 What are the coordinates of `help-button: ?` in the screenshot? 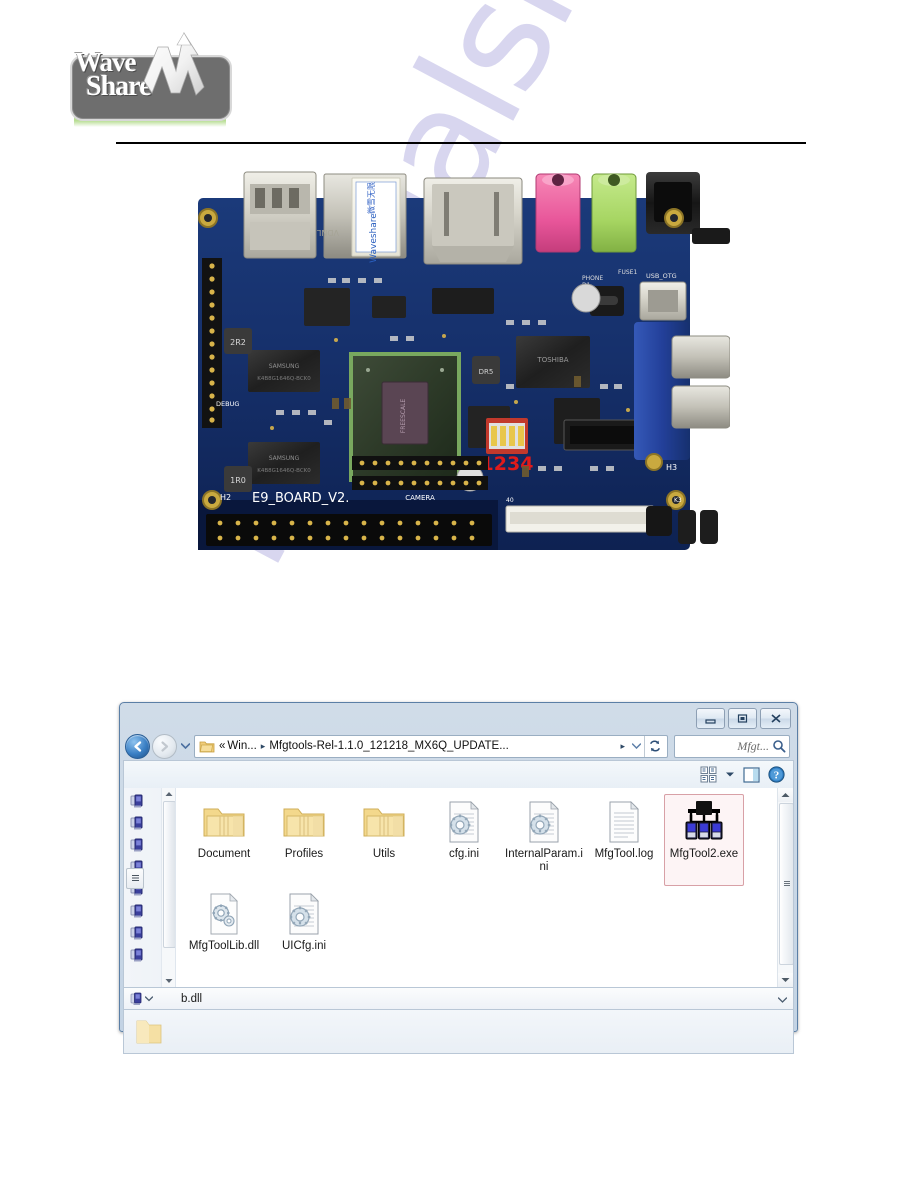 It's located at (776, 774).